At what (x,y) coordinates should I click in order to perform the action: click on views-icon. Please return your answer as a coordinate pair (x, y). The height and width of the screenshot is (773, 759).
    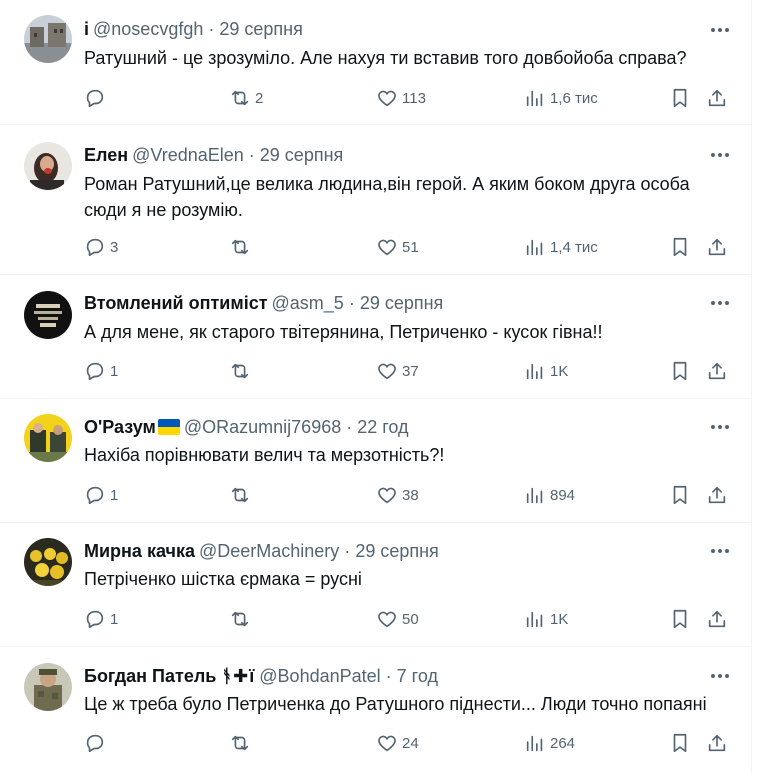
    Looking at the image, I should click on (534, 247).